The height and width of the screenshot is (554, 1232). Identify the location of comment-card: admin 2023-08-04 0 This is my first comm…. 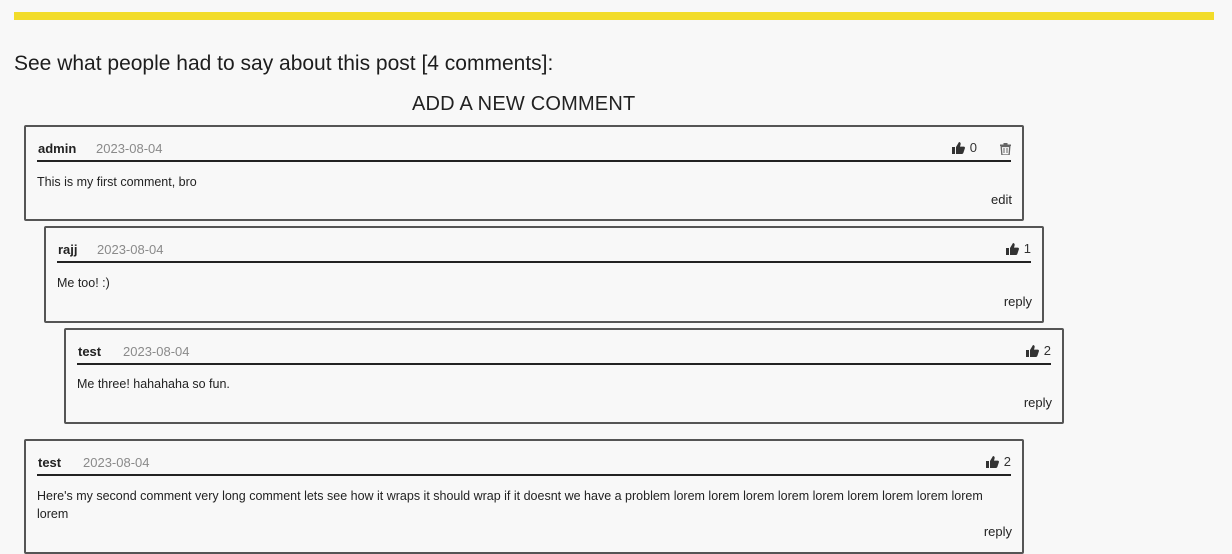
(524, 173).